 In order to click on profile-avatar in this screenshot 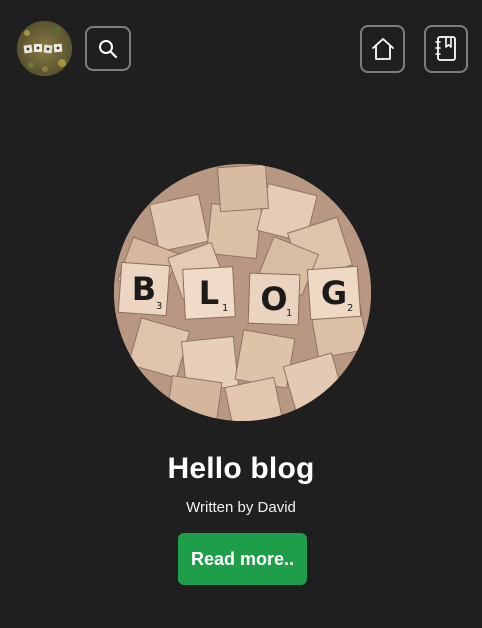, I will do `click(44, 48)`.